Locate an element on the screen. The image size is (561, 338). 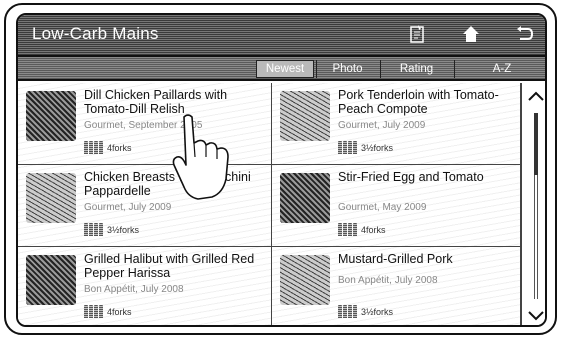
home-icon is located at coordinates (471, 34).